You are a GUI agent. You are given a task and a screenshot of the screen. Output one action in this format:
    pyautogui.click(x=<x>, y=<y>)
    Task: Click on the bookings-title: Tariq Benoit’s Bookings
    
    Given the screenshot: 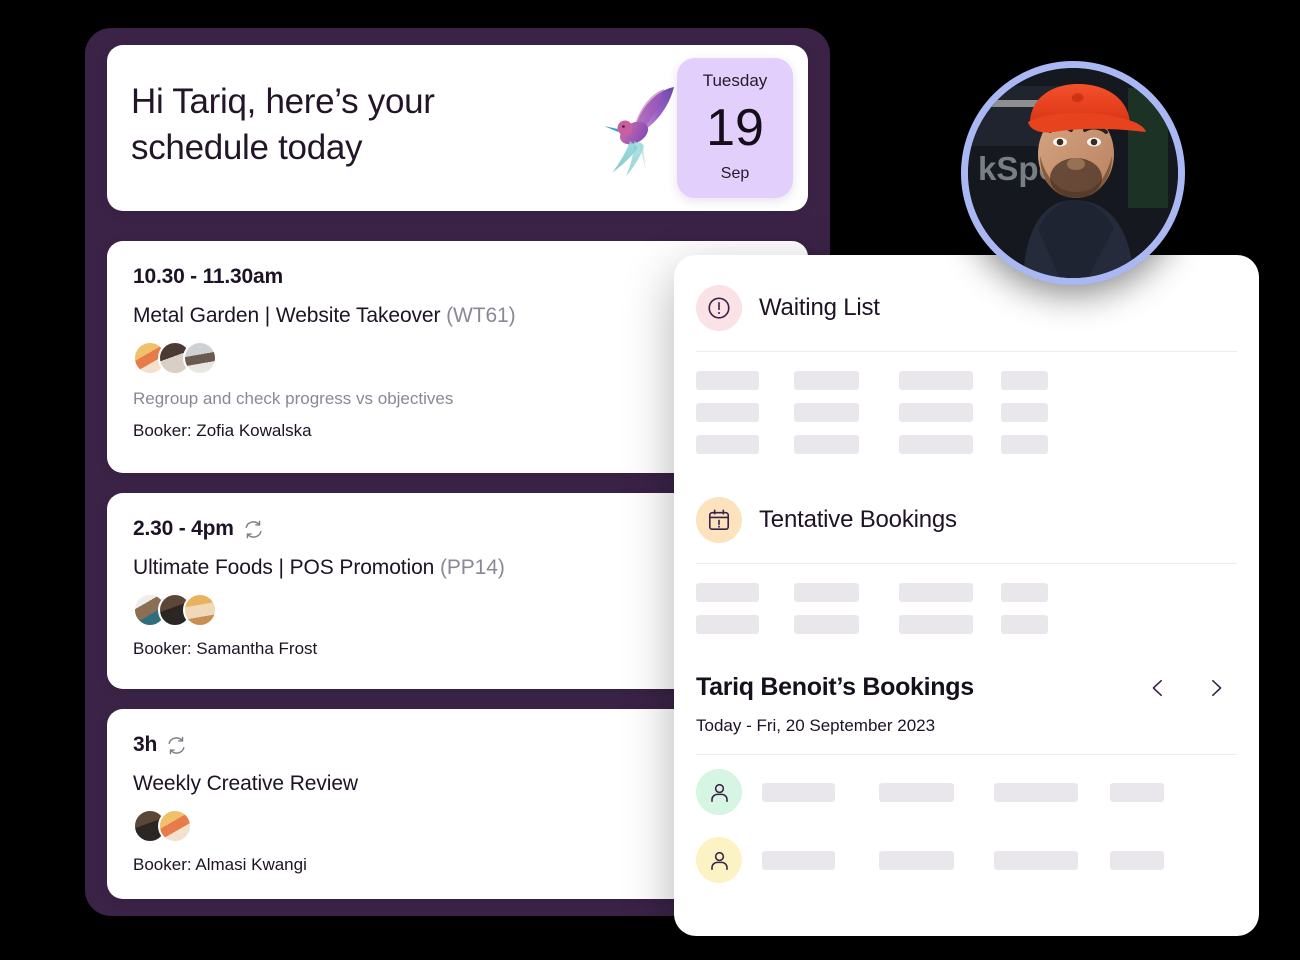 What is the action you would take?
    pyautogui.click(x=835, y=687)
    